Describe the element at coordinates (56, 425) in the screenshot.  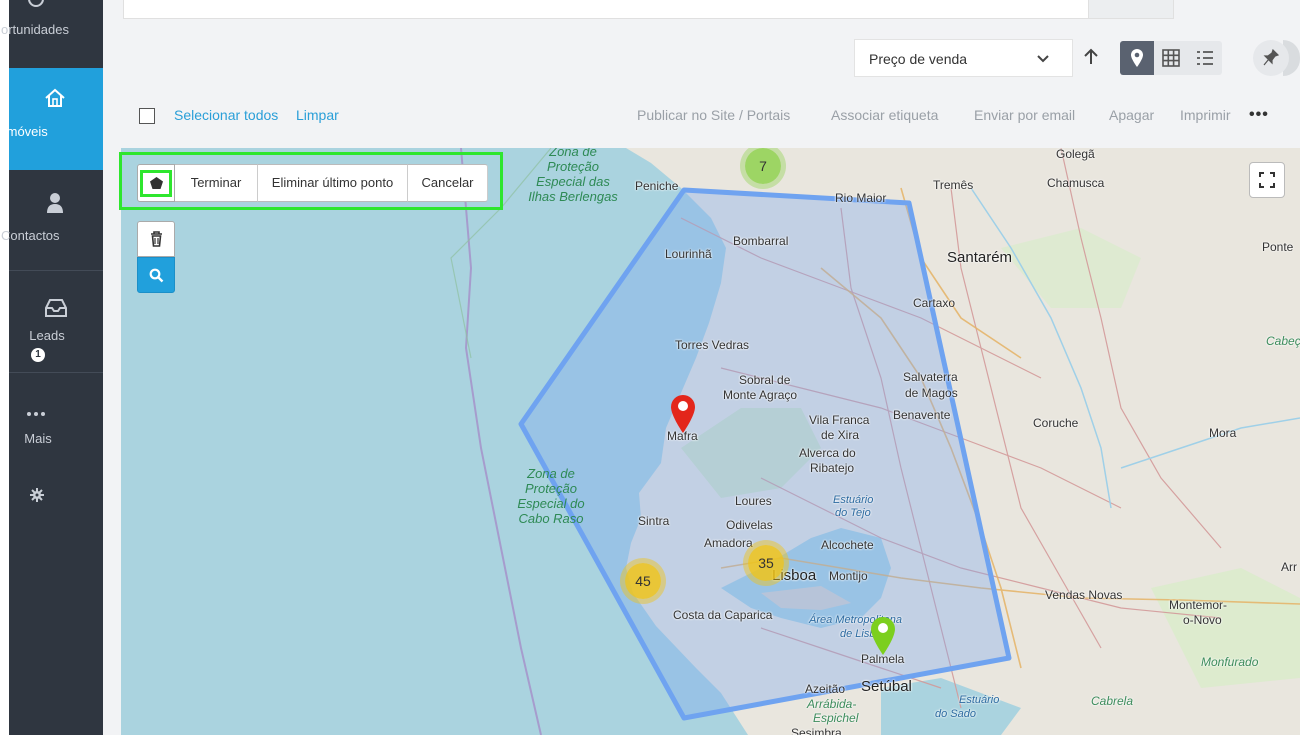
I see `sidebar-item-mais: Mais` at that location.